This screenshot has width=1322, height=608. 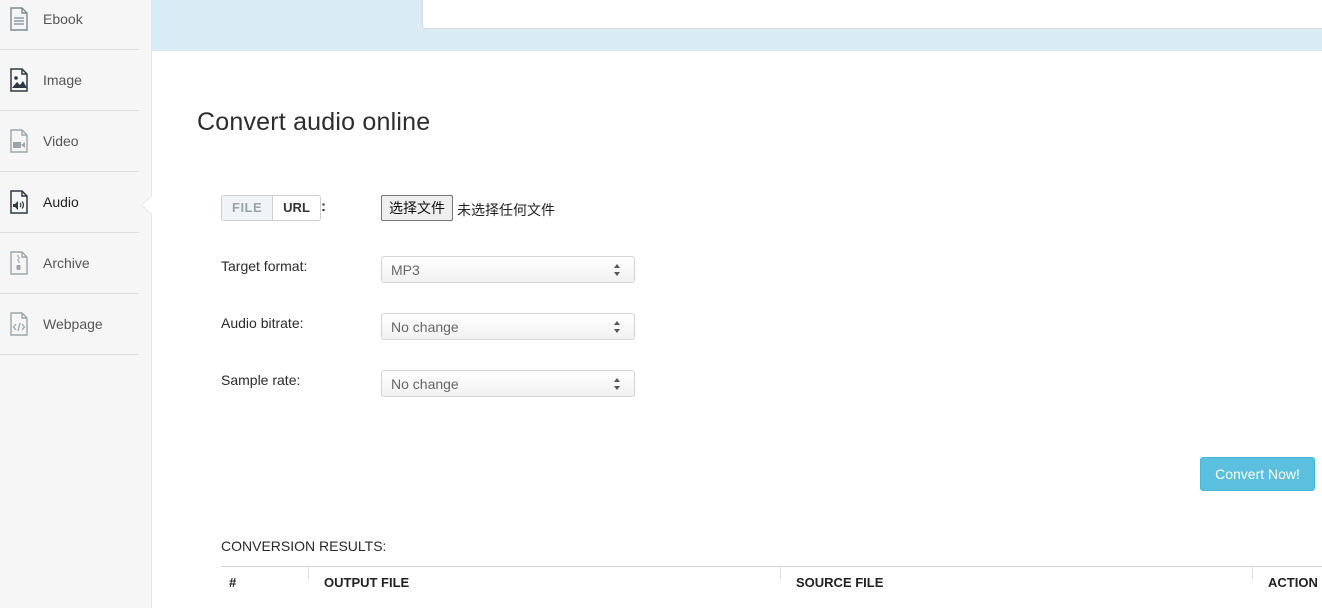 I want to click on audio-bitrate-label: Audio bitrate:, so click(x=262, y=323).